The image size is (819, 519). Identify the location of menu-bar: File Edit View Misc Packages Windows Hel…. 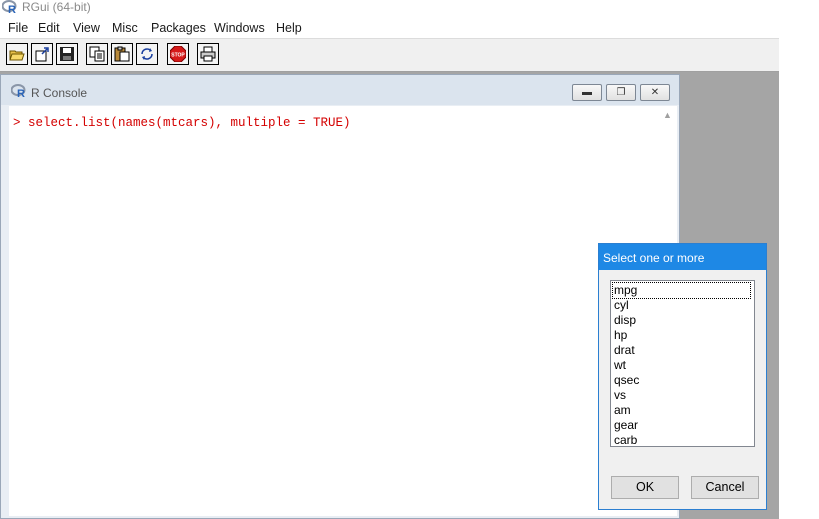
(409, 27).